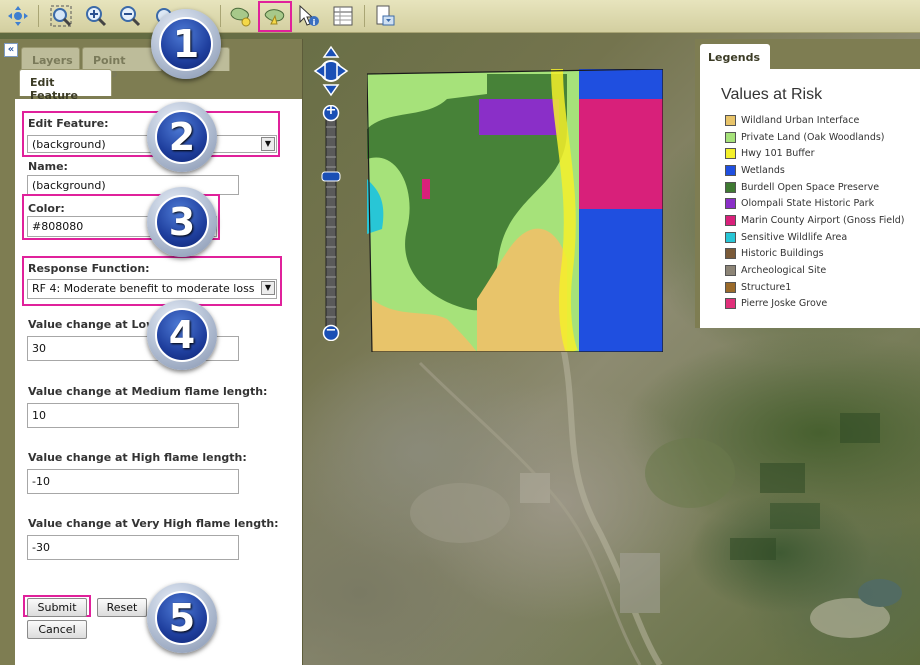 This screenshot has width=920, height=665. What do you see at coordinates (808, 204) in the screenshot?
I see `legend-label: Olompali State Historic Park` at bounding box center [808, 204].